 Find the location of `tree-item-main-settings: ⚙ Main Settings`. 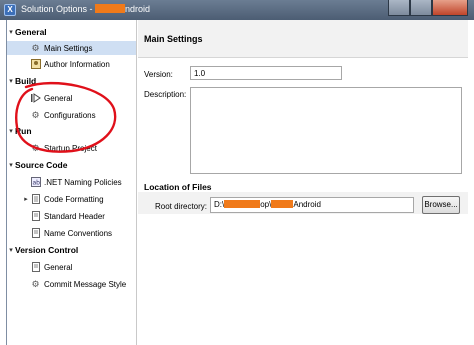

tree-item-main-settings: ⚙ Main Settings is located at coordinates (71, 48).